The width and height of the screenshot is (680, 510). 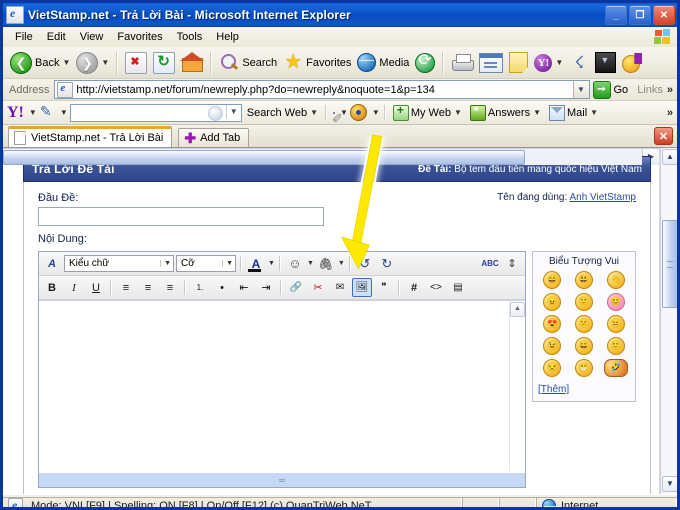 I want to click on smilies-more-link: [Thêm], so click(x=553, y=389).